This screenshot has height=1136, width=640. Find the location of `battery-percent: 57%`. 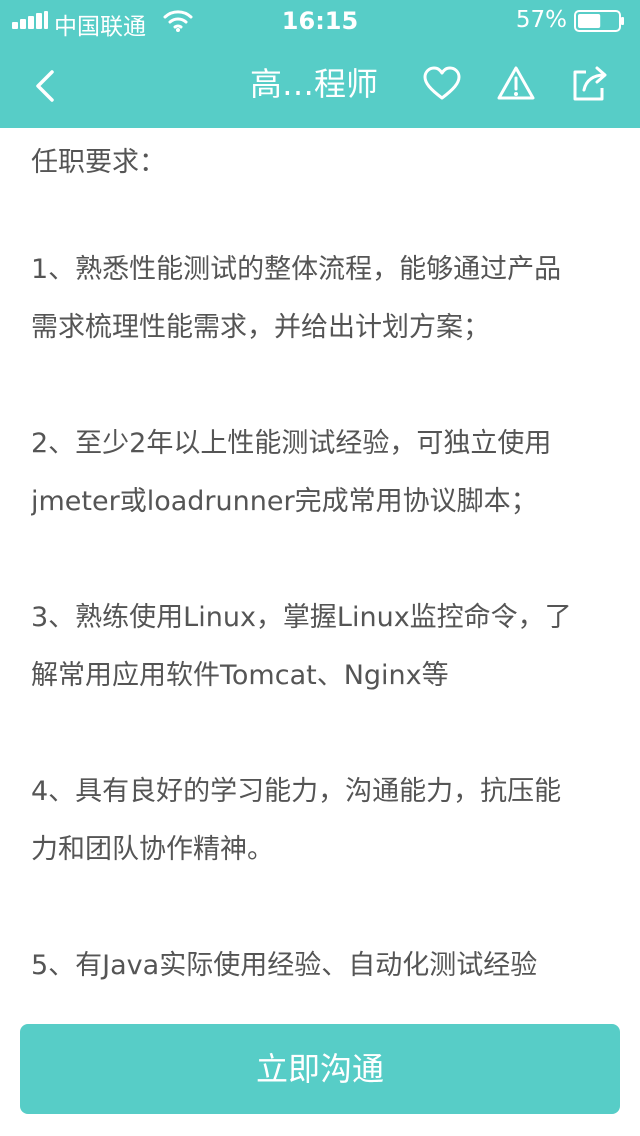

battery-percent: 57% is located at coordinates (541, 20).